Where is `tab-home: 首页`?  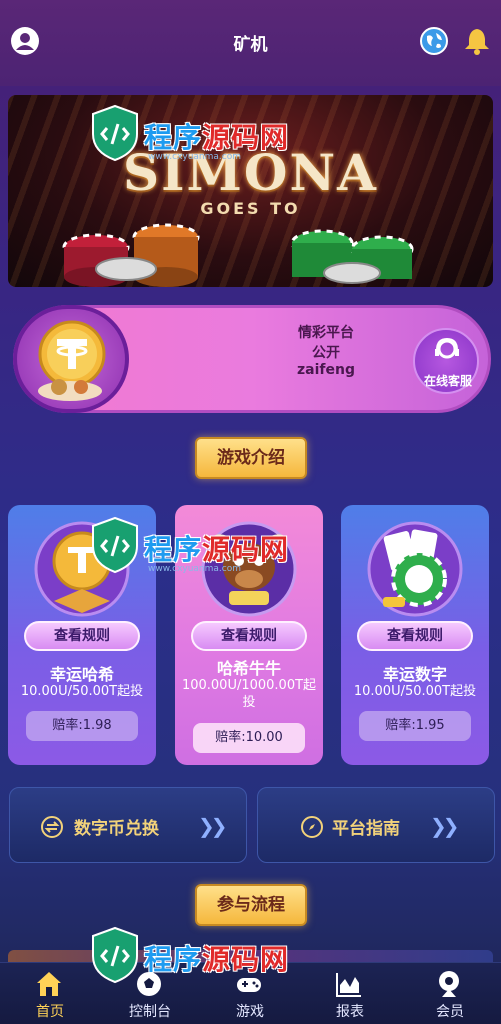
tab-home: 首页 is located at coordinates (50, 993).